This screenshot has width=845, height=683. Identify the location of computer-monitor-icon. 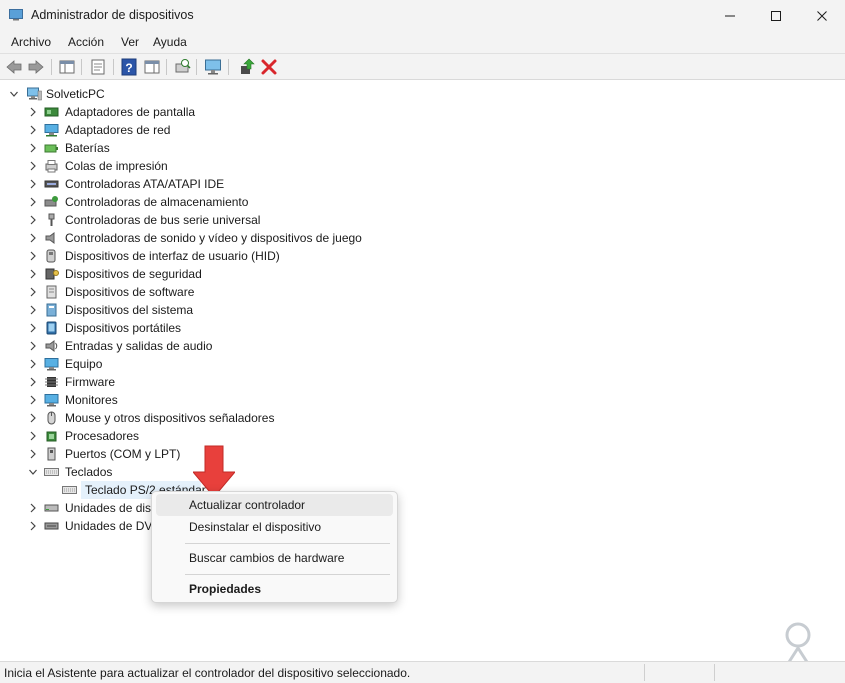
(213, 67).